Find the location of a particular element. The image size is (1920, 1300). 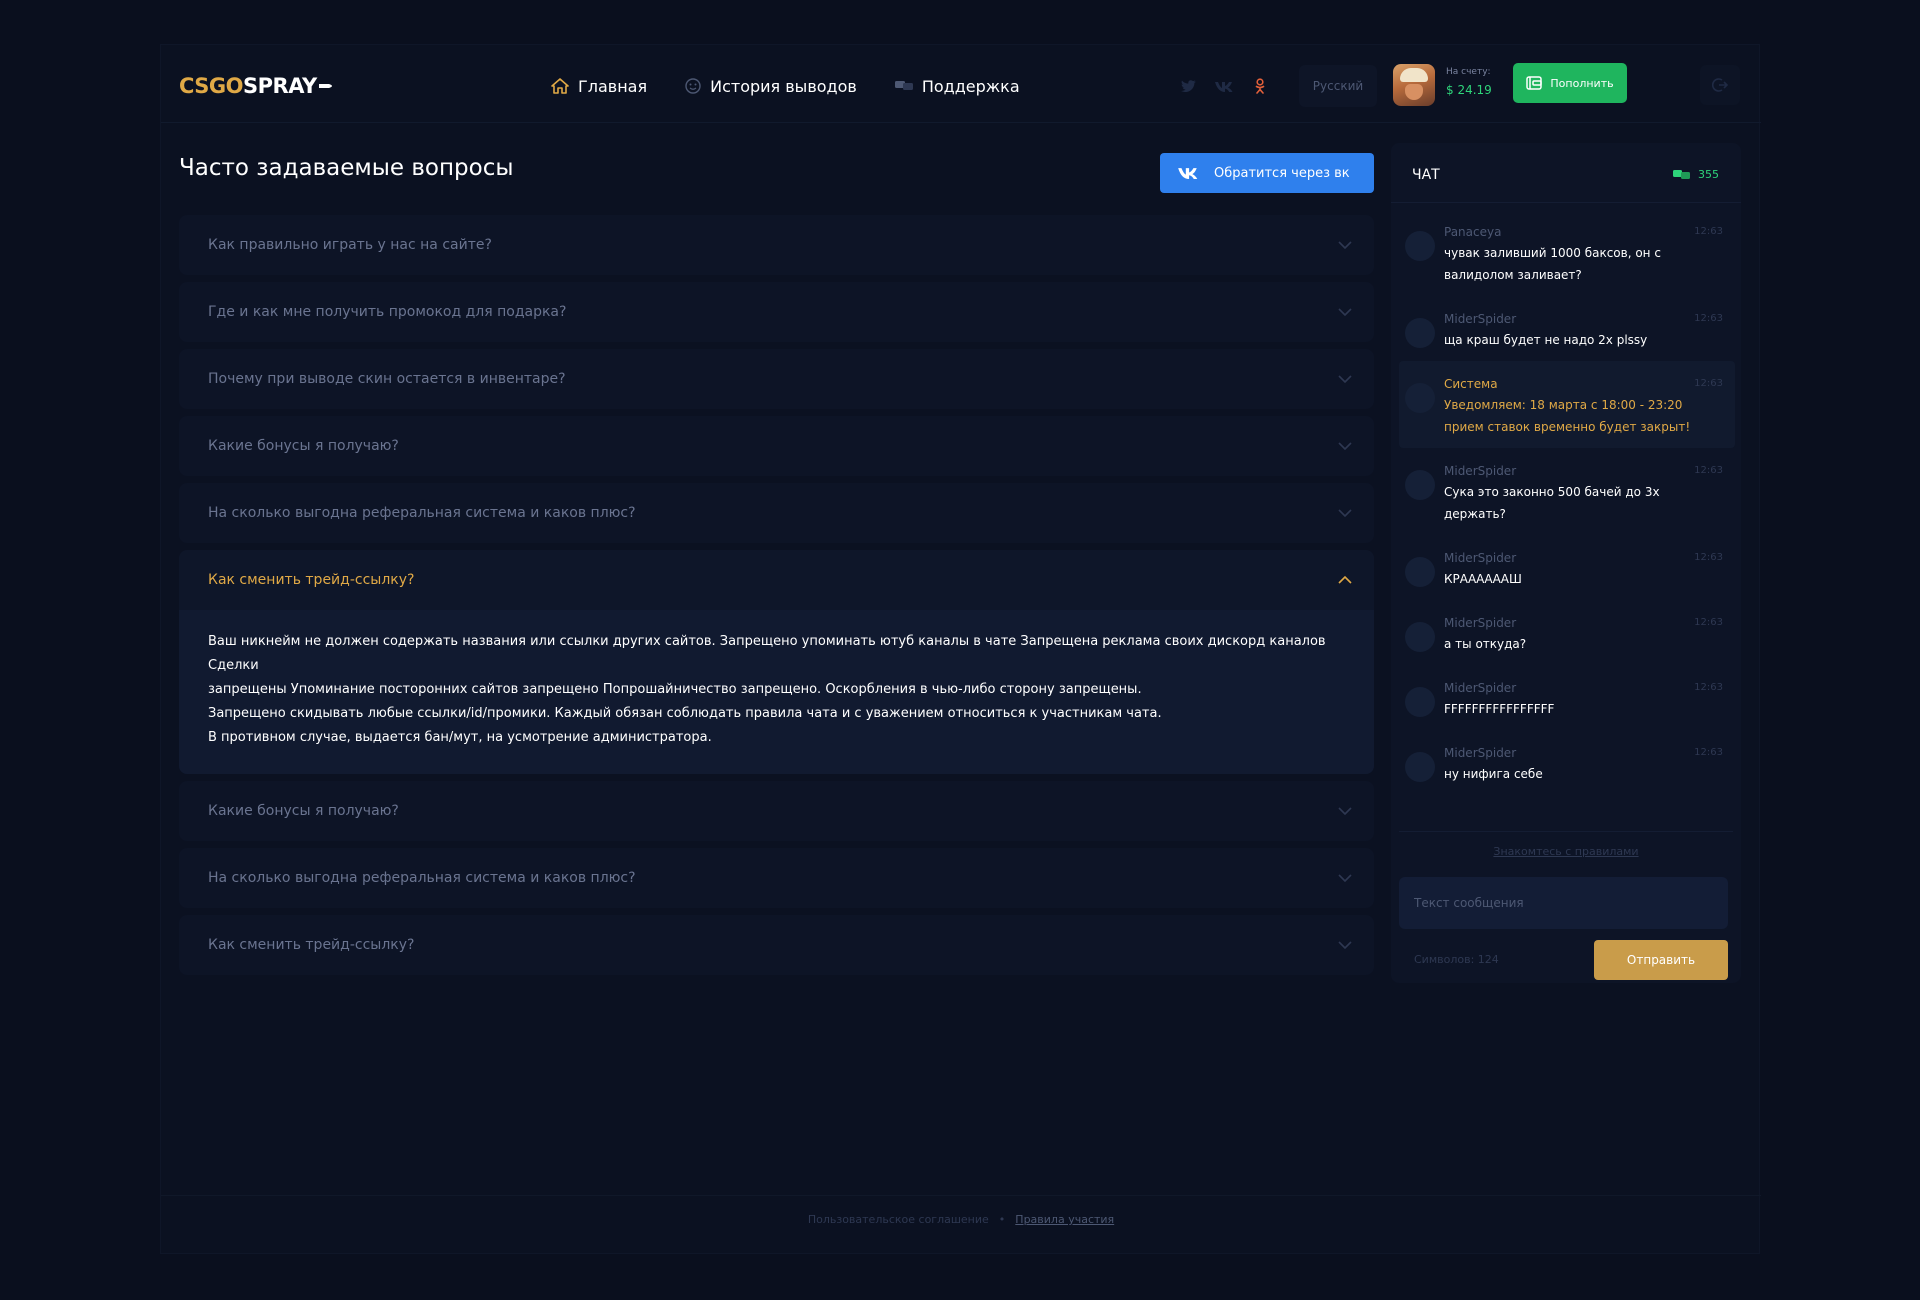

nav-home-label: Главная is located at coordinates (613, 86).